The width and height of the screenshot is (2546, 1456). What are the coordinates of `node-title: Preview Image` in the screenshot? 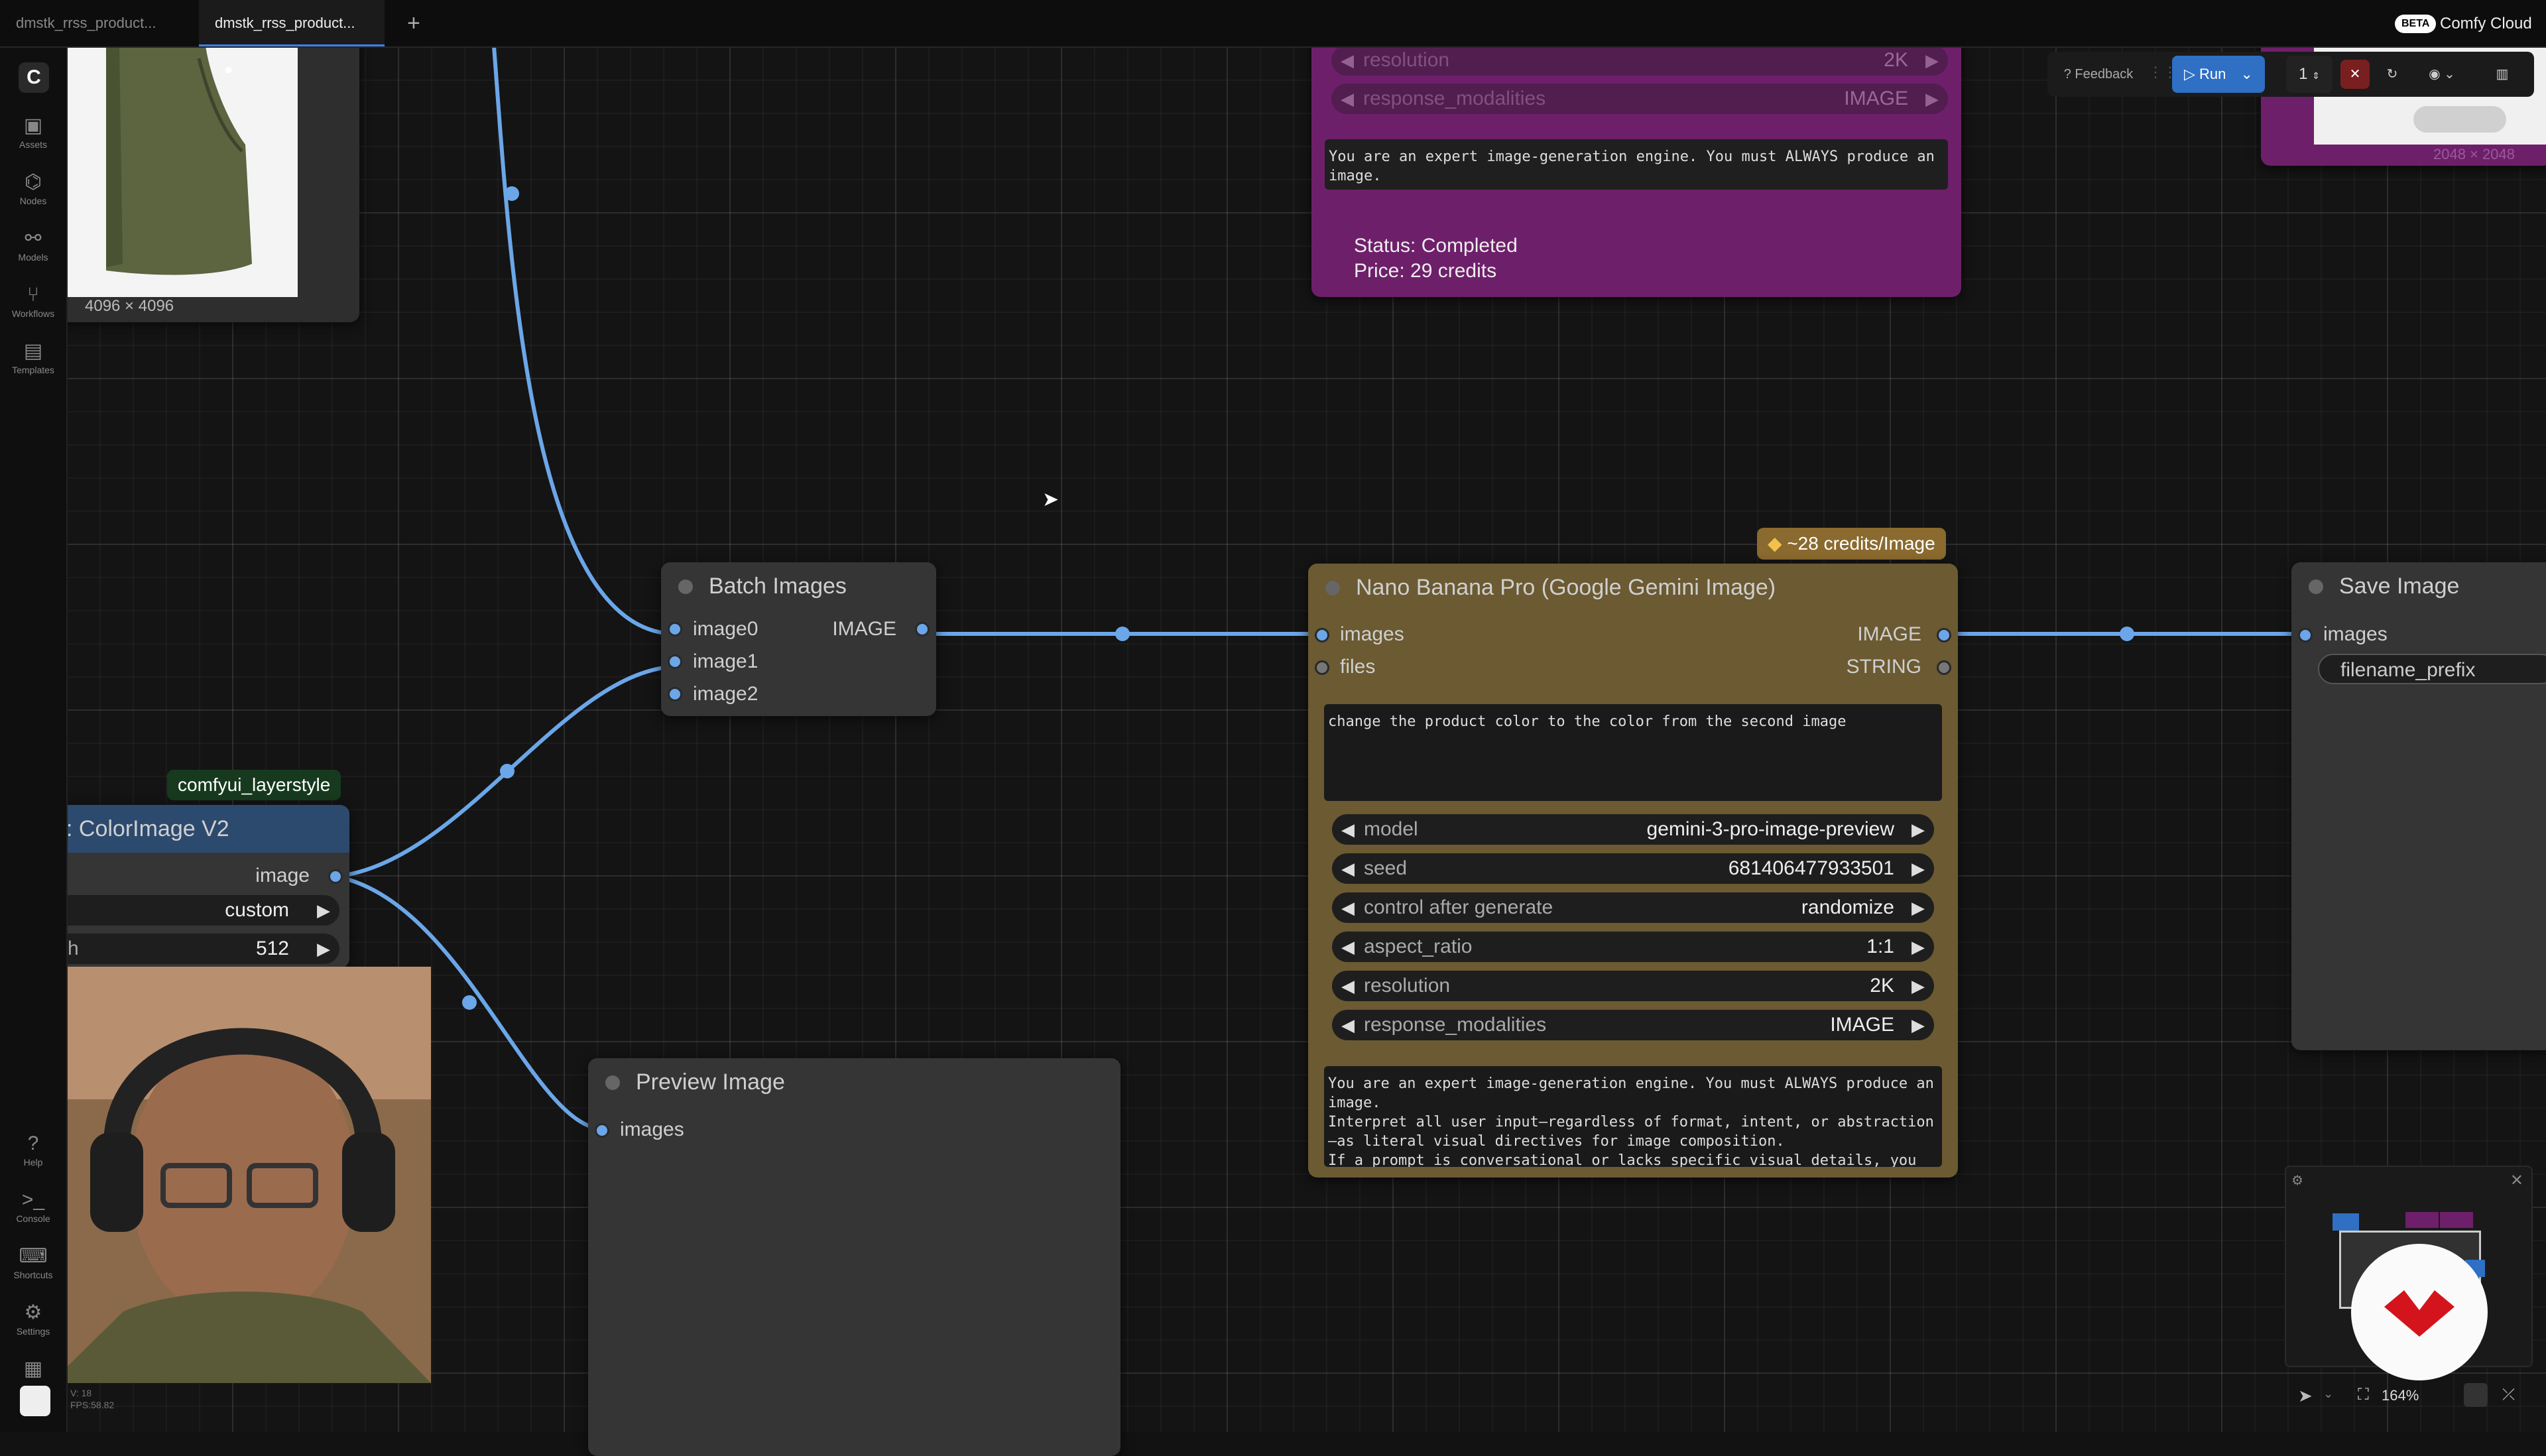 It's located at (710, 1082).